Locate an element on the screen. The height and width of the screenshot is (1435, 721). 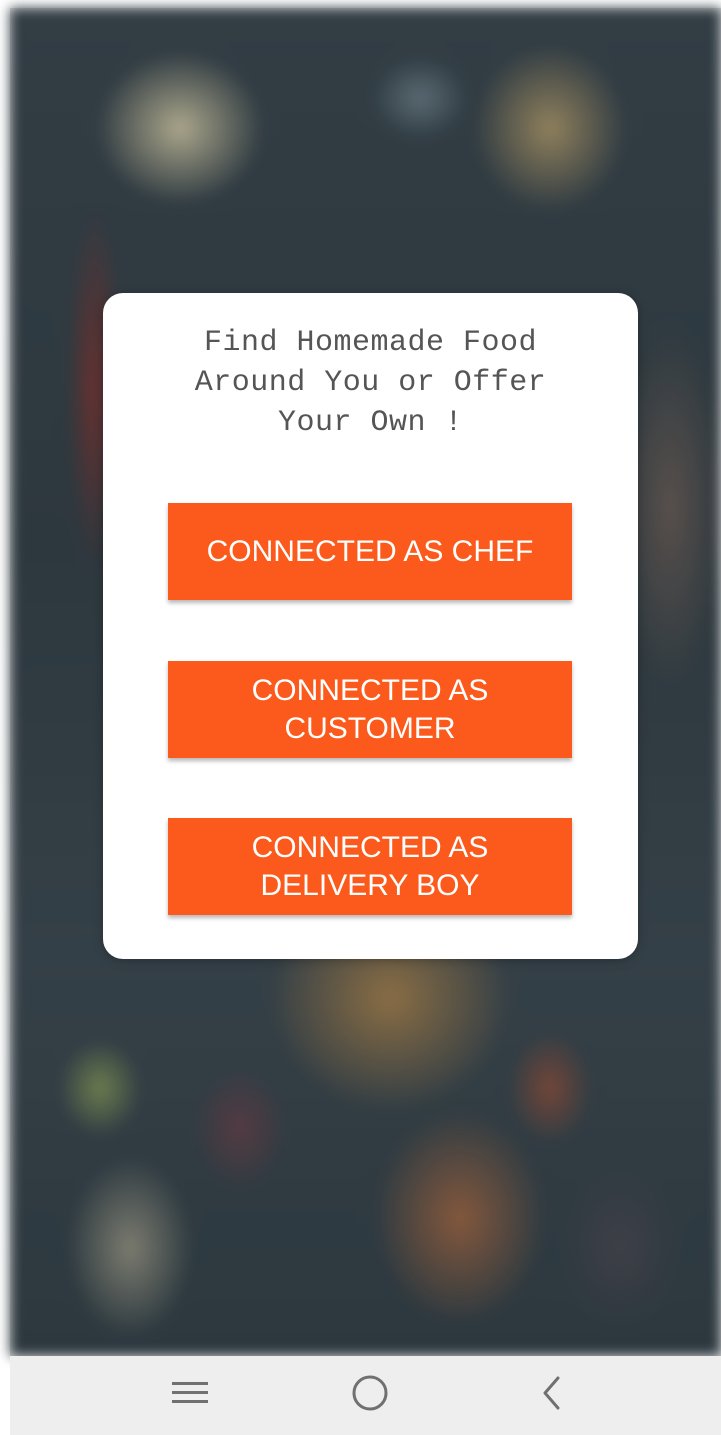
connect-as-delivery-boy-label: CONNECTED AS DELIVERY BOY is located at coordinates (370, 866).